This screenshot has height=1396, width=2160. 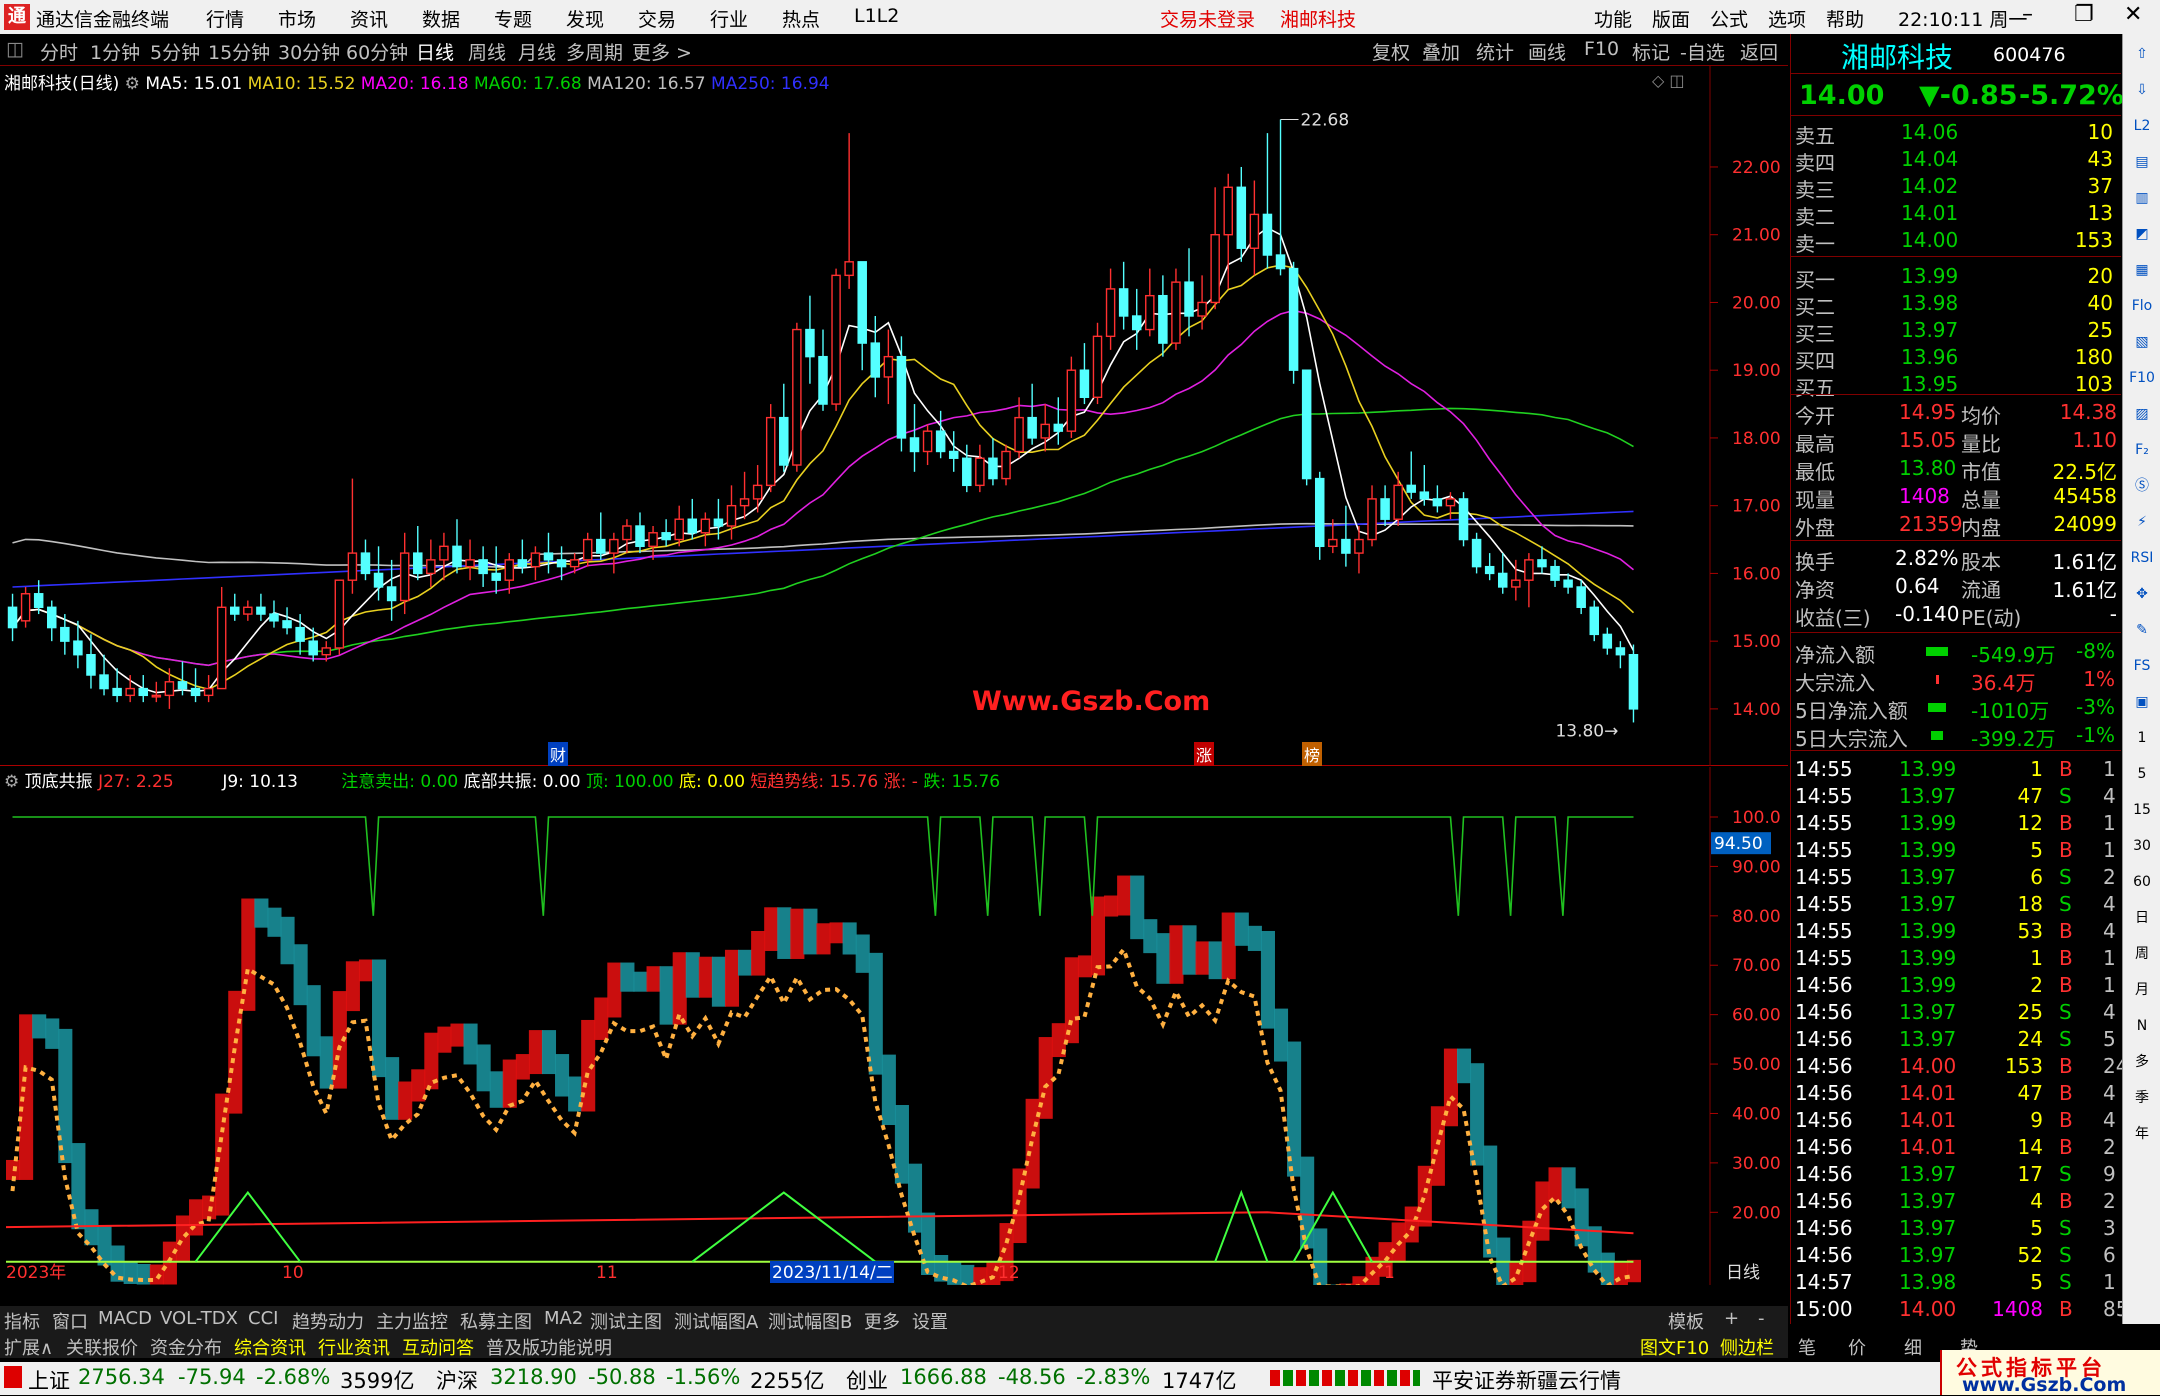 I want to click on sidebar-tool-icon: ✎, so click(x=2142, y=630).